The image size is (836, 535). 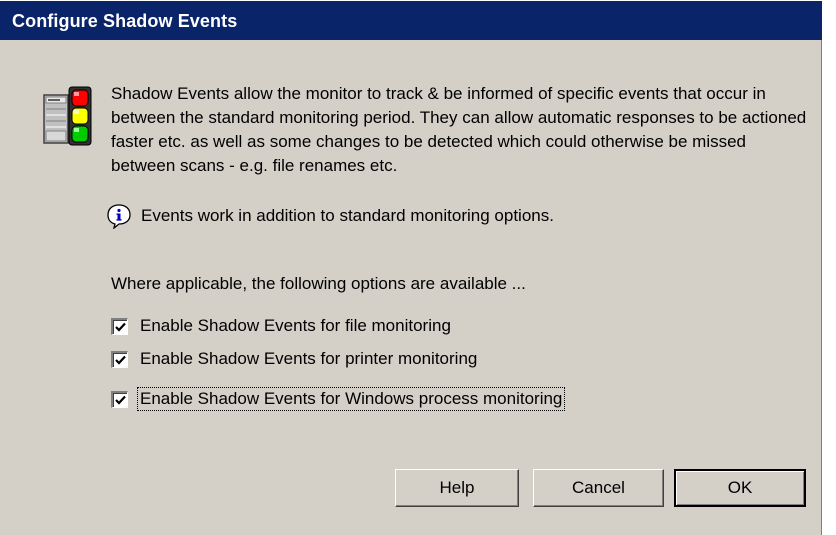 I want to click on option-file-monitoring: Enable Shadow Events for file monitoring, so click(x=282, y=326).